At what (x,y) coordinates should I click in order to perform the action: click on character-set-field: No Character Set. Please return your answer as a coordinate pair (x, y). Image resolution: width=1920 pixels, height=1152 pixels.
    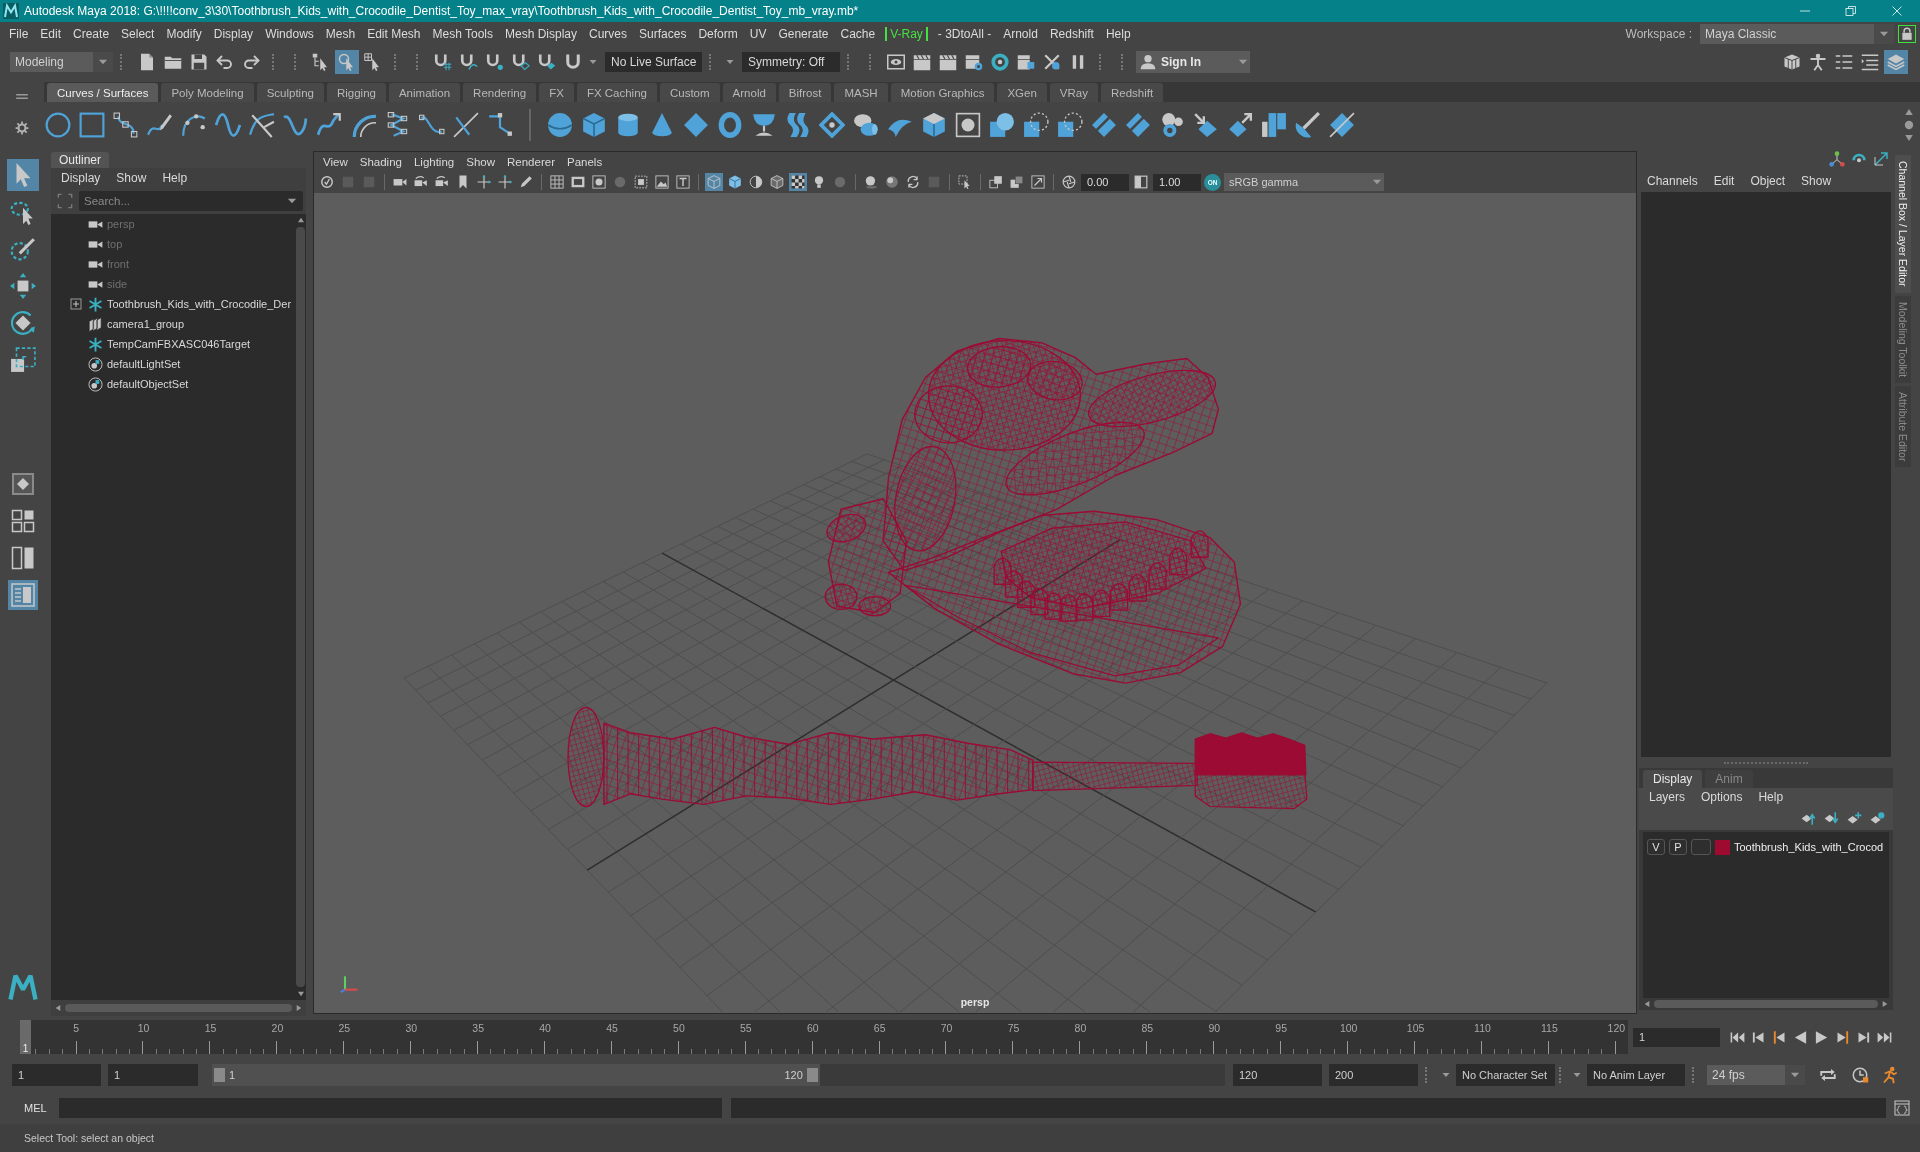
    Looking at the image, I should click on (1505, 1075).